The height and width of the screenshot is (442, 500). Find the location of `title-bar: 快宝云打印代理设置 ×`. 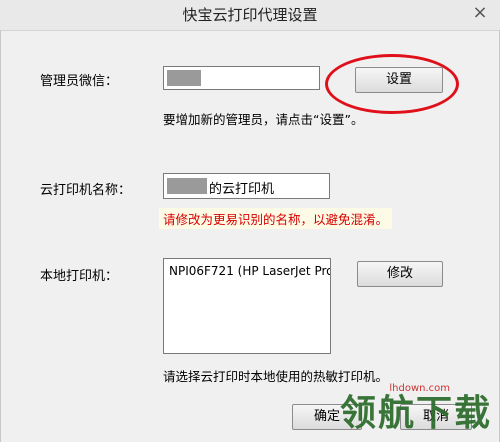

title-bar: 快宝云打印代理设置 × is located at coordinates (250, 15).